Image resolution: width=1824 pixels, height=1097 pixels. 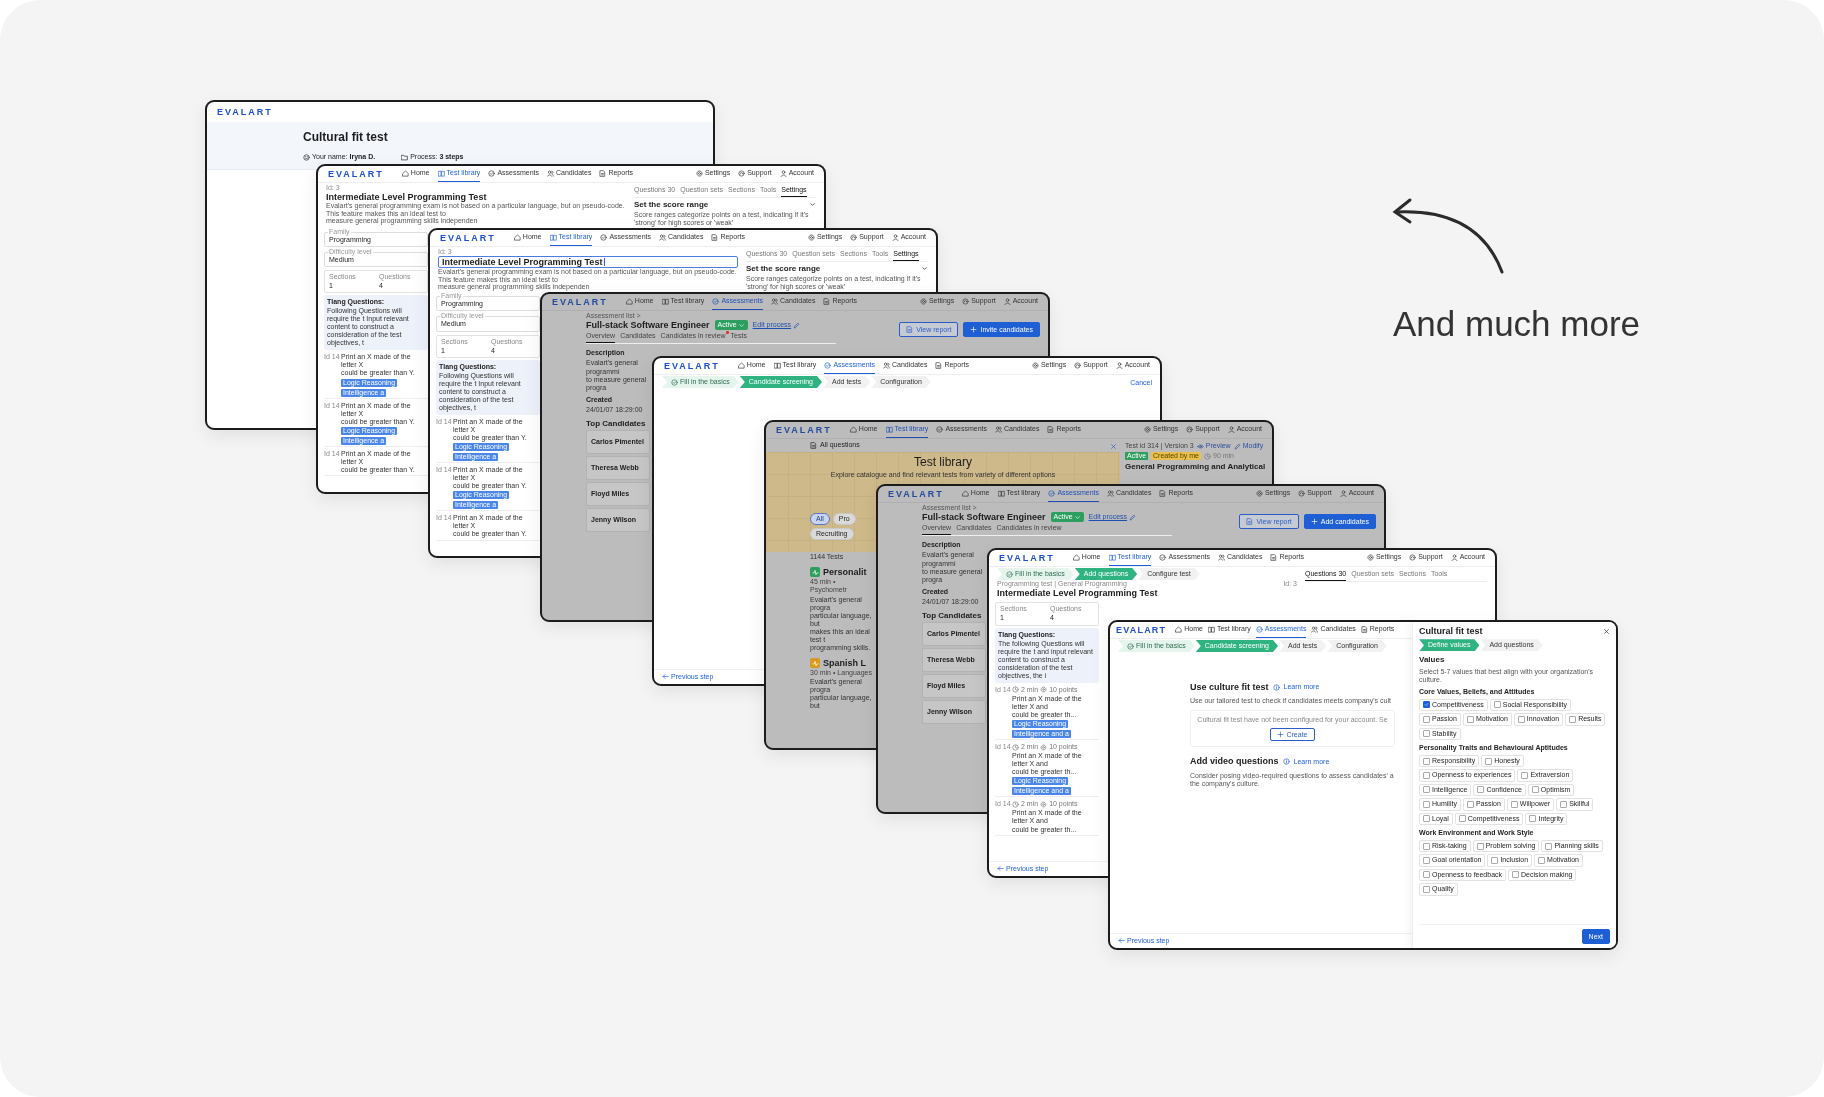 What do you see at coordinates (741, 325) in the screenshot?
I see `chevron-down-icon` at bounding box center [741, 325].